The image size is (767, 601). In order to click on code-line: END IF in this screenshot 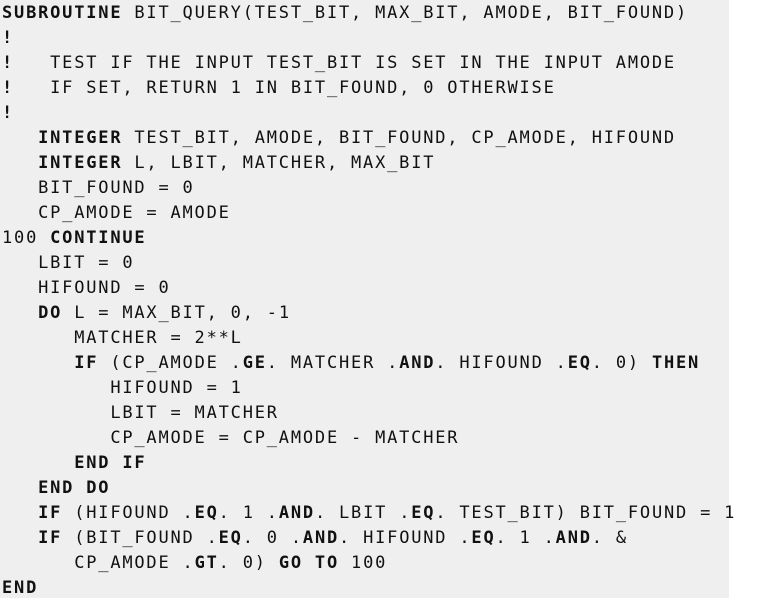, I will do `click(369, 463)`.